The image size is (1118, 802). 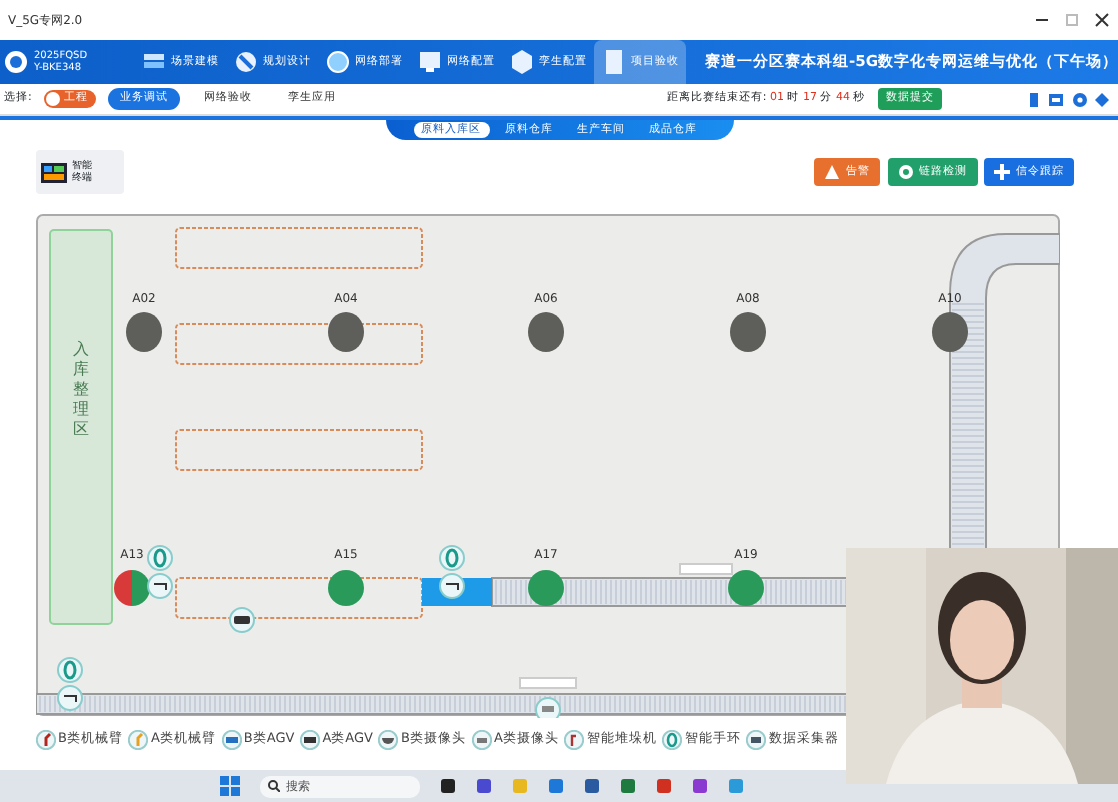 What do you see at coordinates (556, 786) in the screenshot?
I see `browser-icon` at bounding box center [556, 786].